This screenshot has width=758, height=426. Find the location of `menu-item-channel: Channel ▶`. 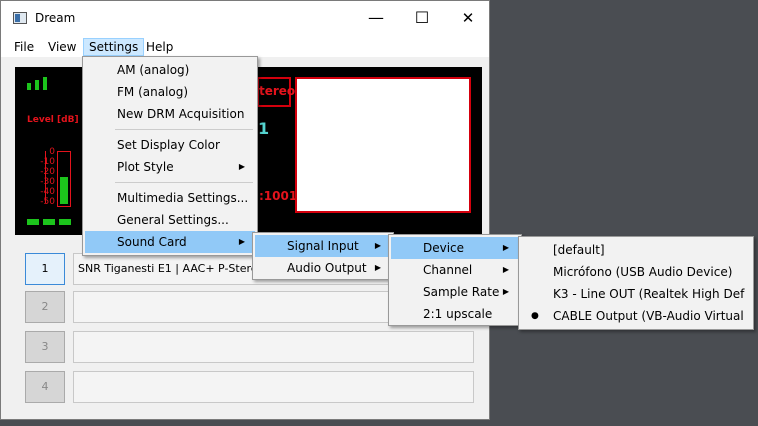

menu-item-channel: Channel ▶ is located at coordinates (455, 270).